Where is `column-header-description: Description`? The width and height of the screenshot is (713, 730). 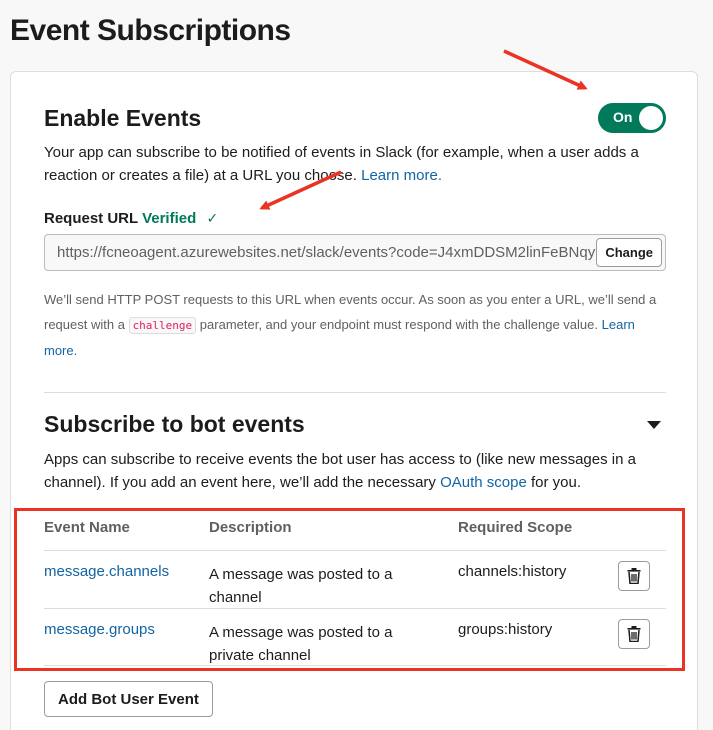
column-header-description: Description is located at coordinates (250, 527).